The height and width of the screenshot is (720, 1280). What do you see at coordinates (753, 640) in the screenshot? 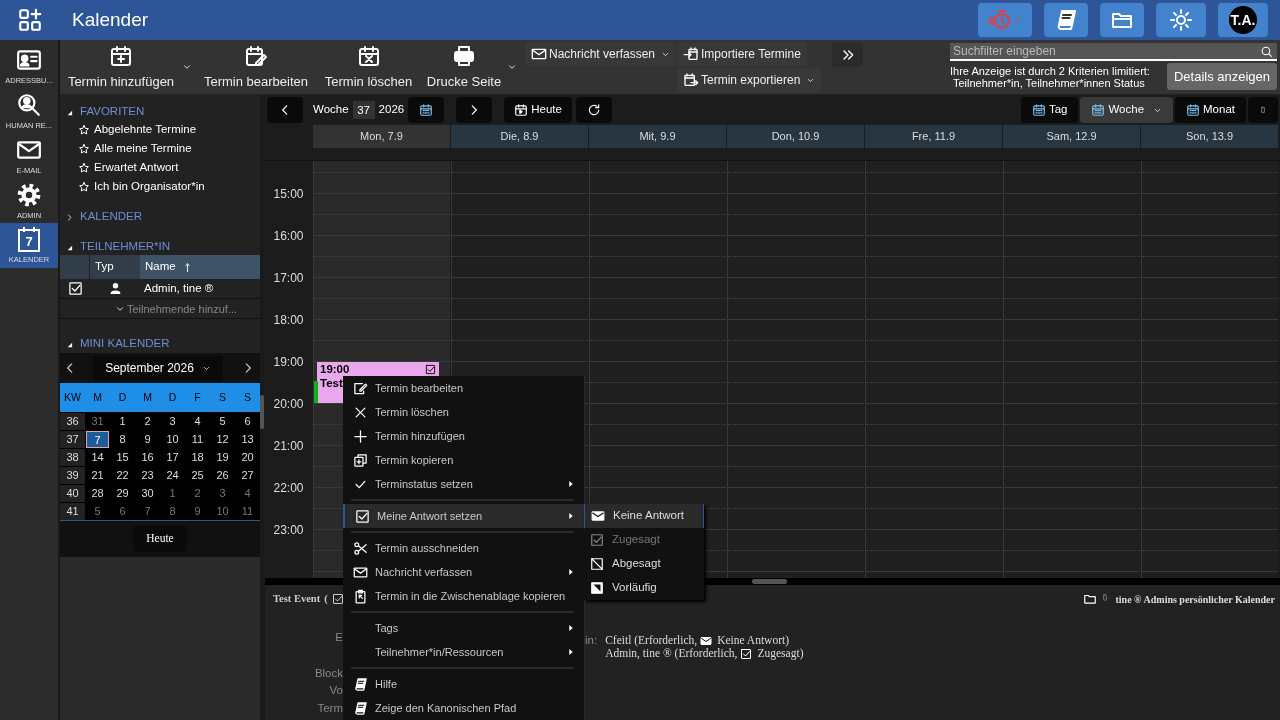
I see `attendee-status: Keine Antwort)` at bounding box center [753, 640].